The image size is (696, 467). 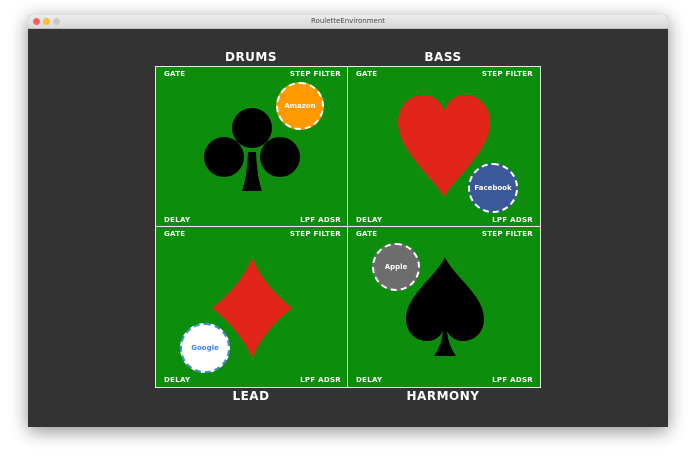 I want to click on bass-lpf-adsr-label: LPF ADSR, so click(x=512, y=220).